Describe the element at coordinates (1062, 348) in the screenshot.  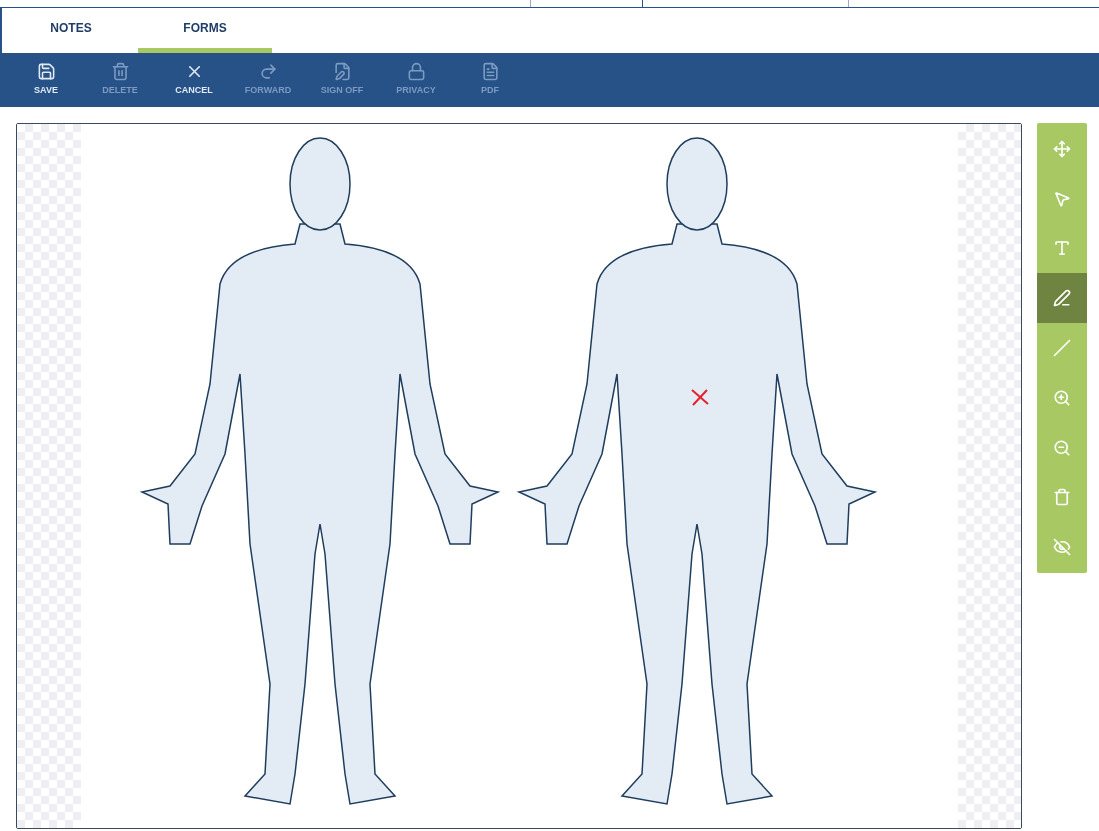
I see `line-icon` at that location.